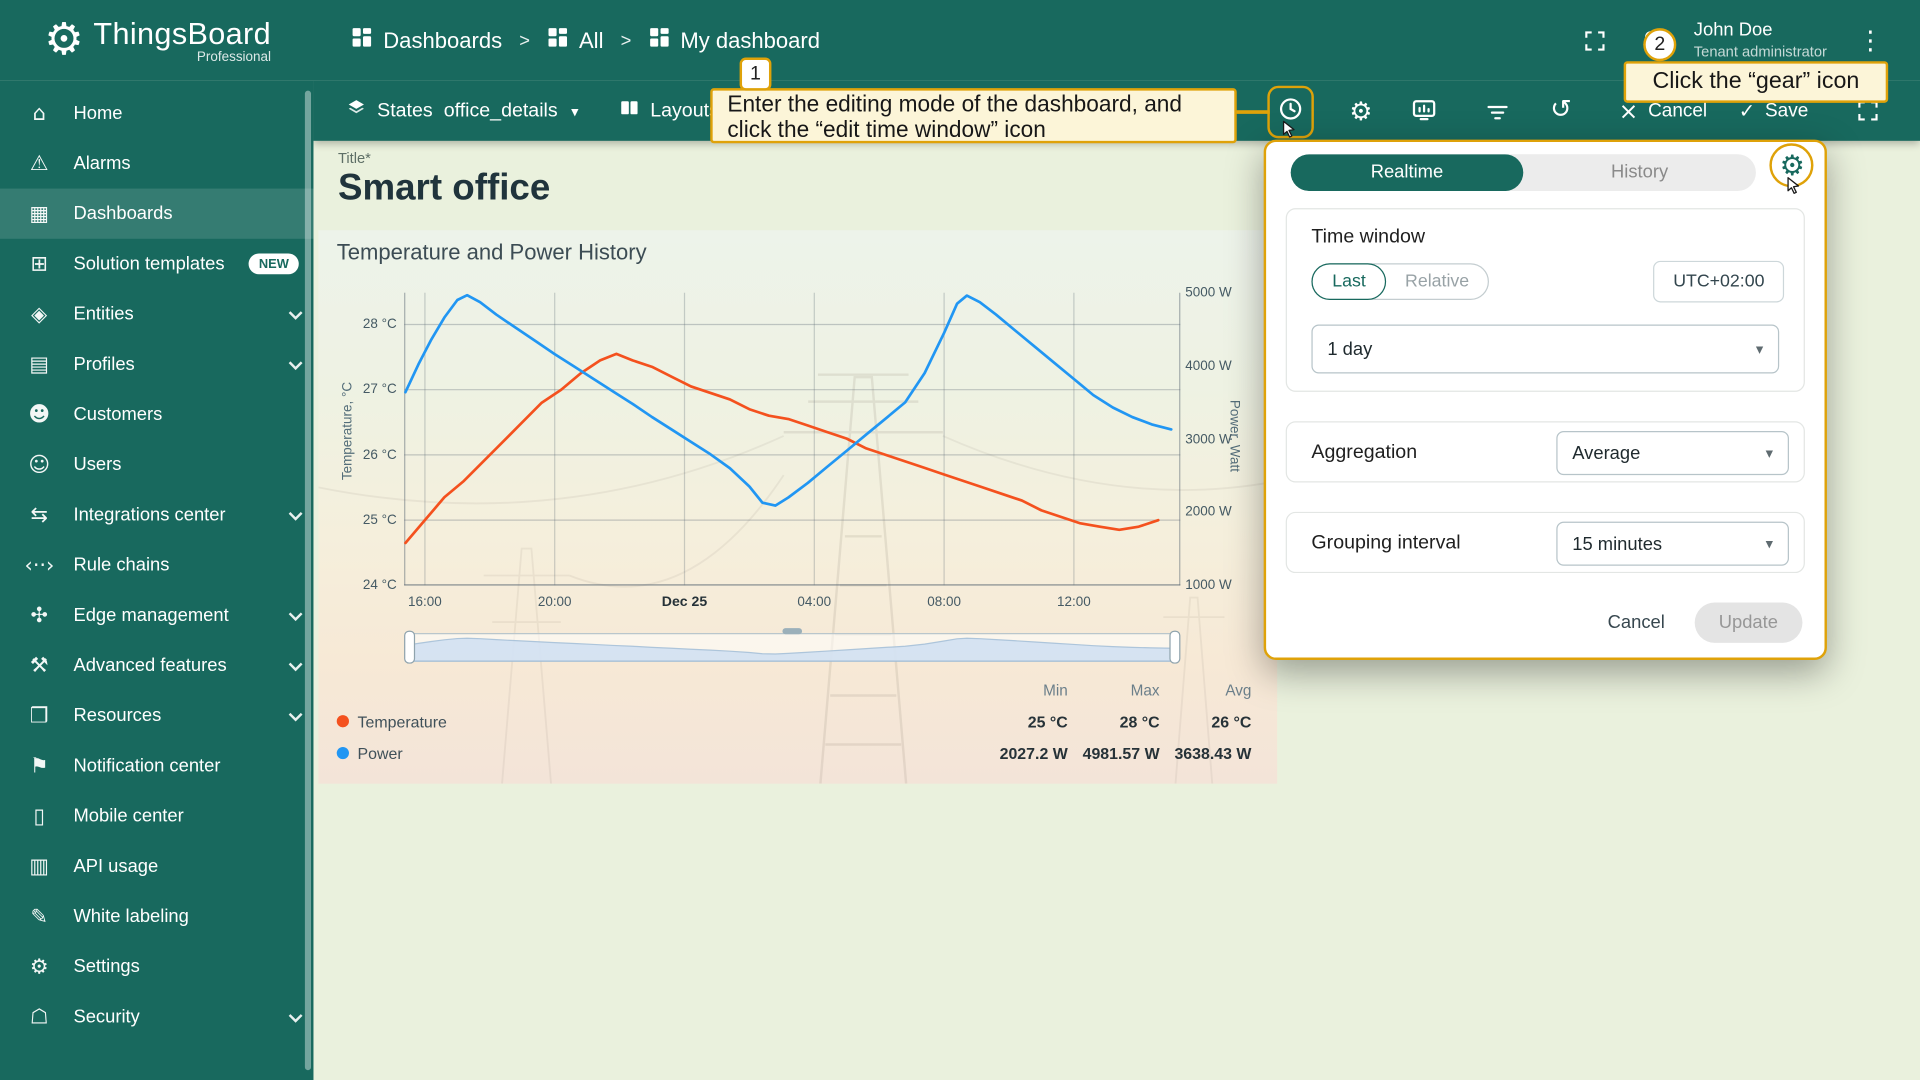 Image resolution: width=1920 pixels, height=1080 pixels. I want to click on sidebar-item-rule-chains: ‹··› Rule chains, so click(156, 565).